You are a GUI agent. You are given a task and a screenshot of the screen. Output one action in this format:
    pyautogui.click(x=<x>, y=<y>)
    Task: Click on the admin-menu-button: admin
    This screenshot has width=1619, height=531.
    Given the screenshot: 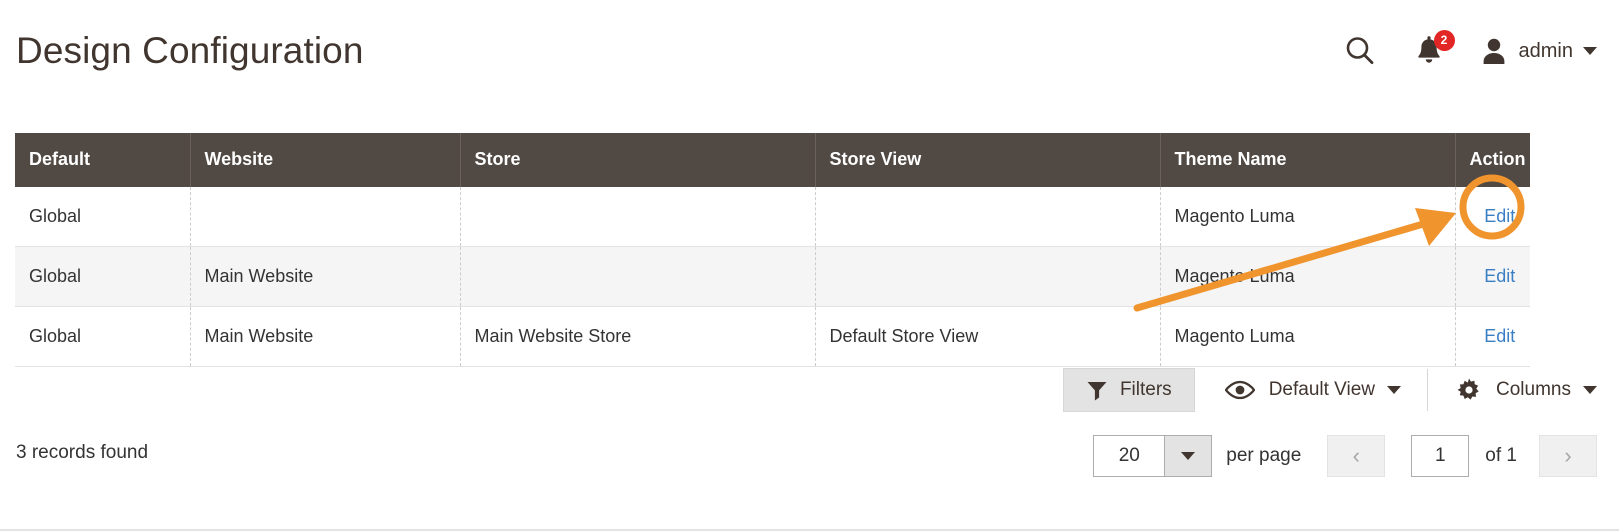 What is the action you would take?
    pyautogui.click(x=1539, y=51)
    